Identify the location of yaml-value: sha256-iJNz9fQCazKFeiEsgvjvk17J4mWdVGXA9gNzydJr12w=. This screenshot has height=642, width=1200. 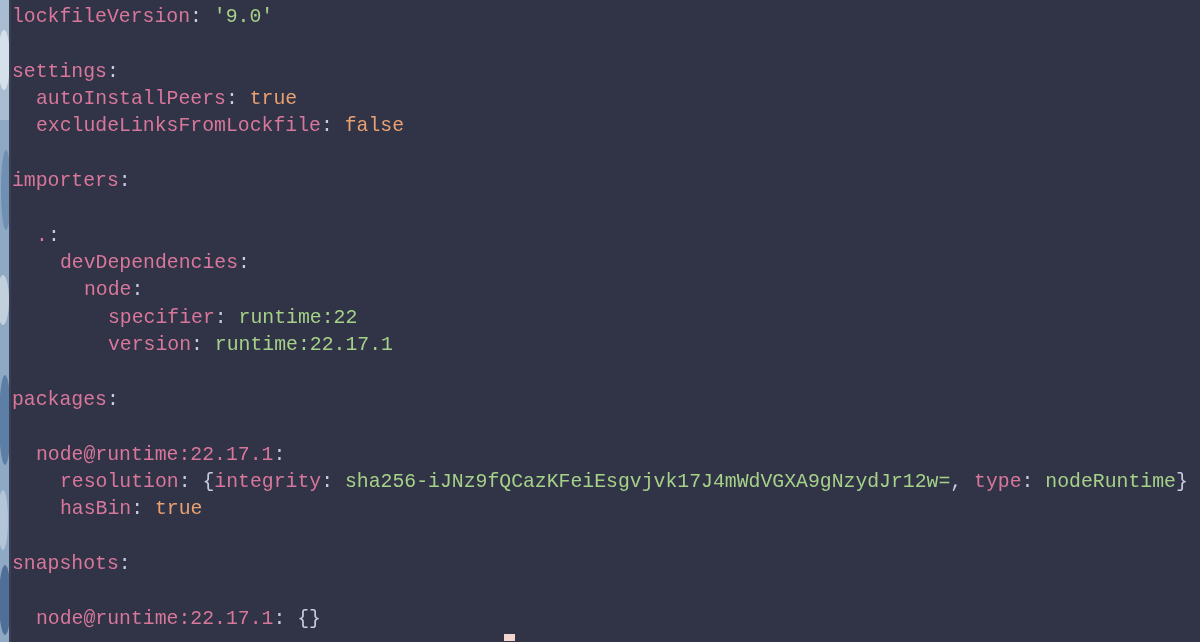
(647, 482).